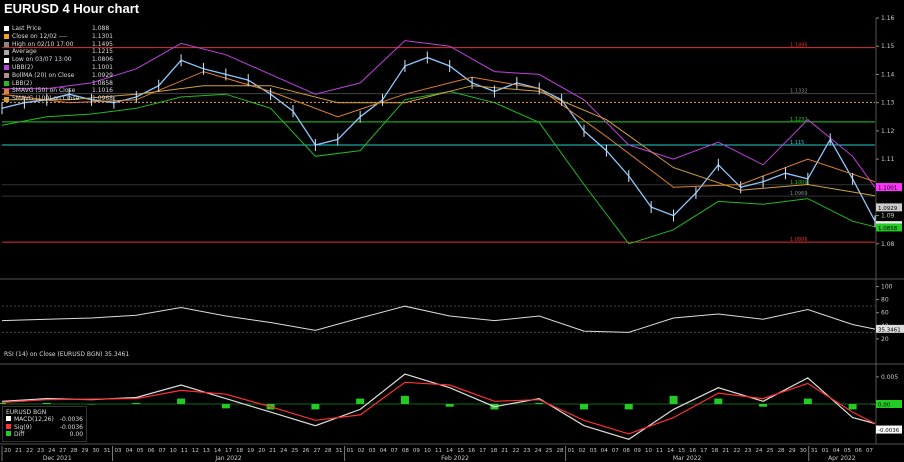 The width and height of the screenshot is (904, 462). What do you see at coordinates (58, 52) in the screenshot?
I see `legend-entry: Average 1.1215` at bounding box center [58, 52].